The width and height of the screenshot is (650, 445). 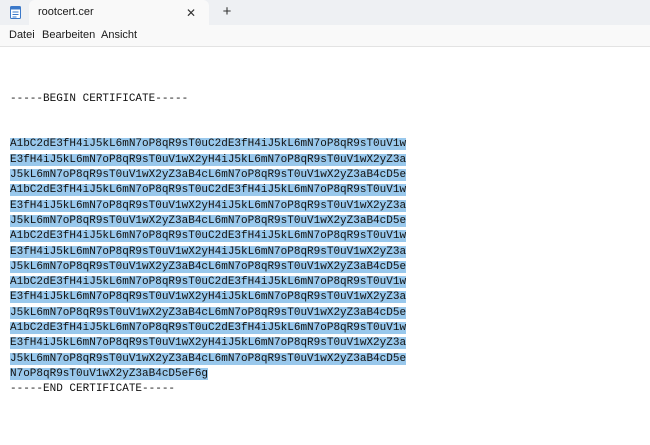 What do you see at coordinates (119, 12) in the screenshot?
I see `document-tab: rootcert.cer` at bounding box center [119, 12].